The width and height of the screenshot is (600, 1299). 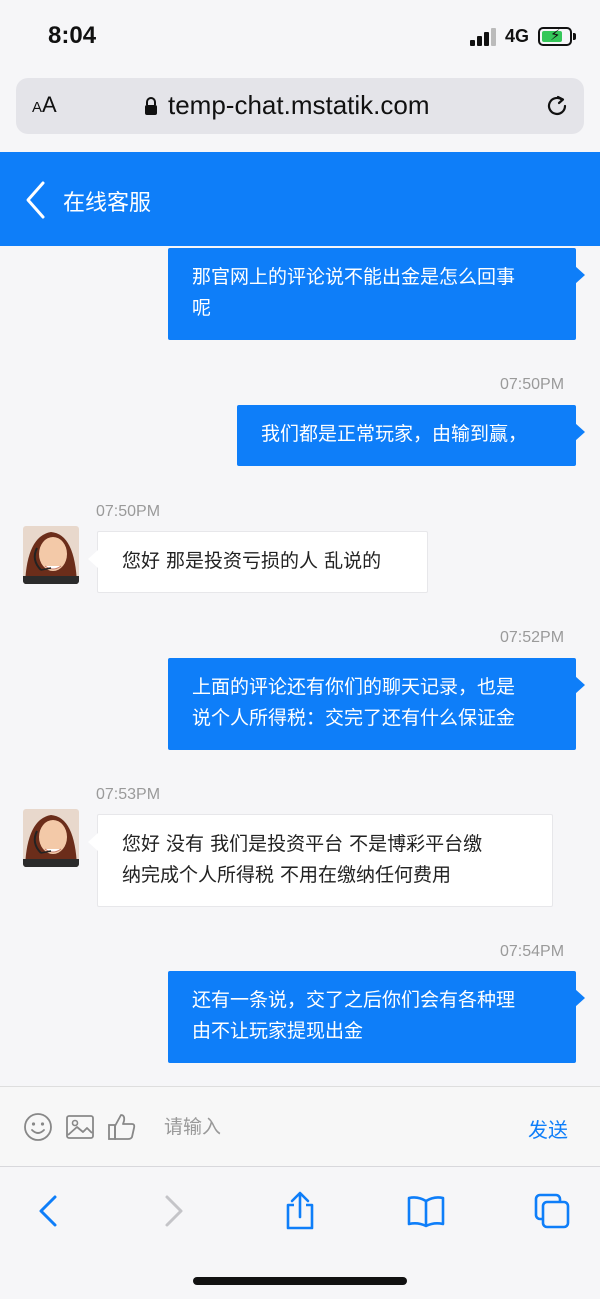 I want to click on message-timestamp: 07:54PM, so click(x=532, y=951).